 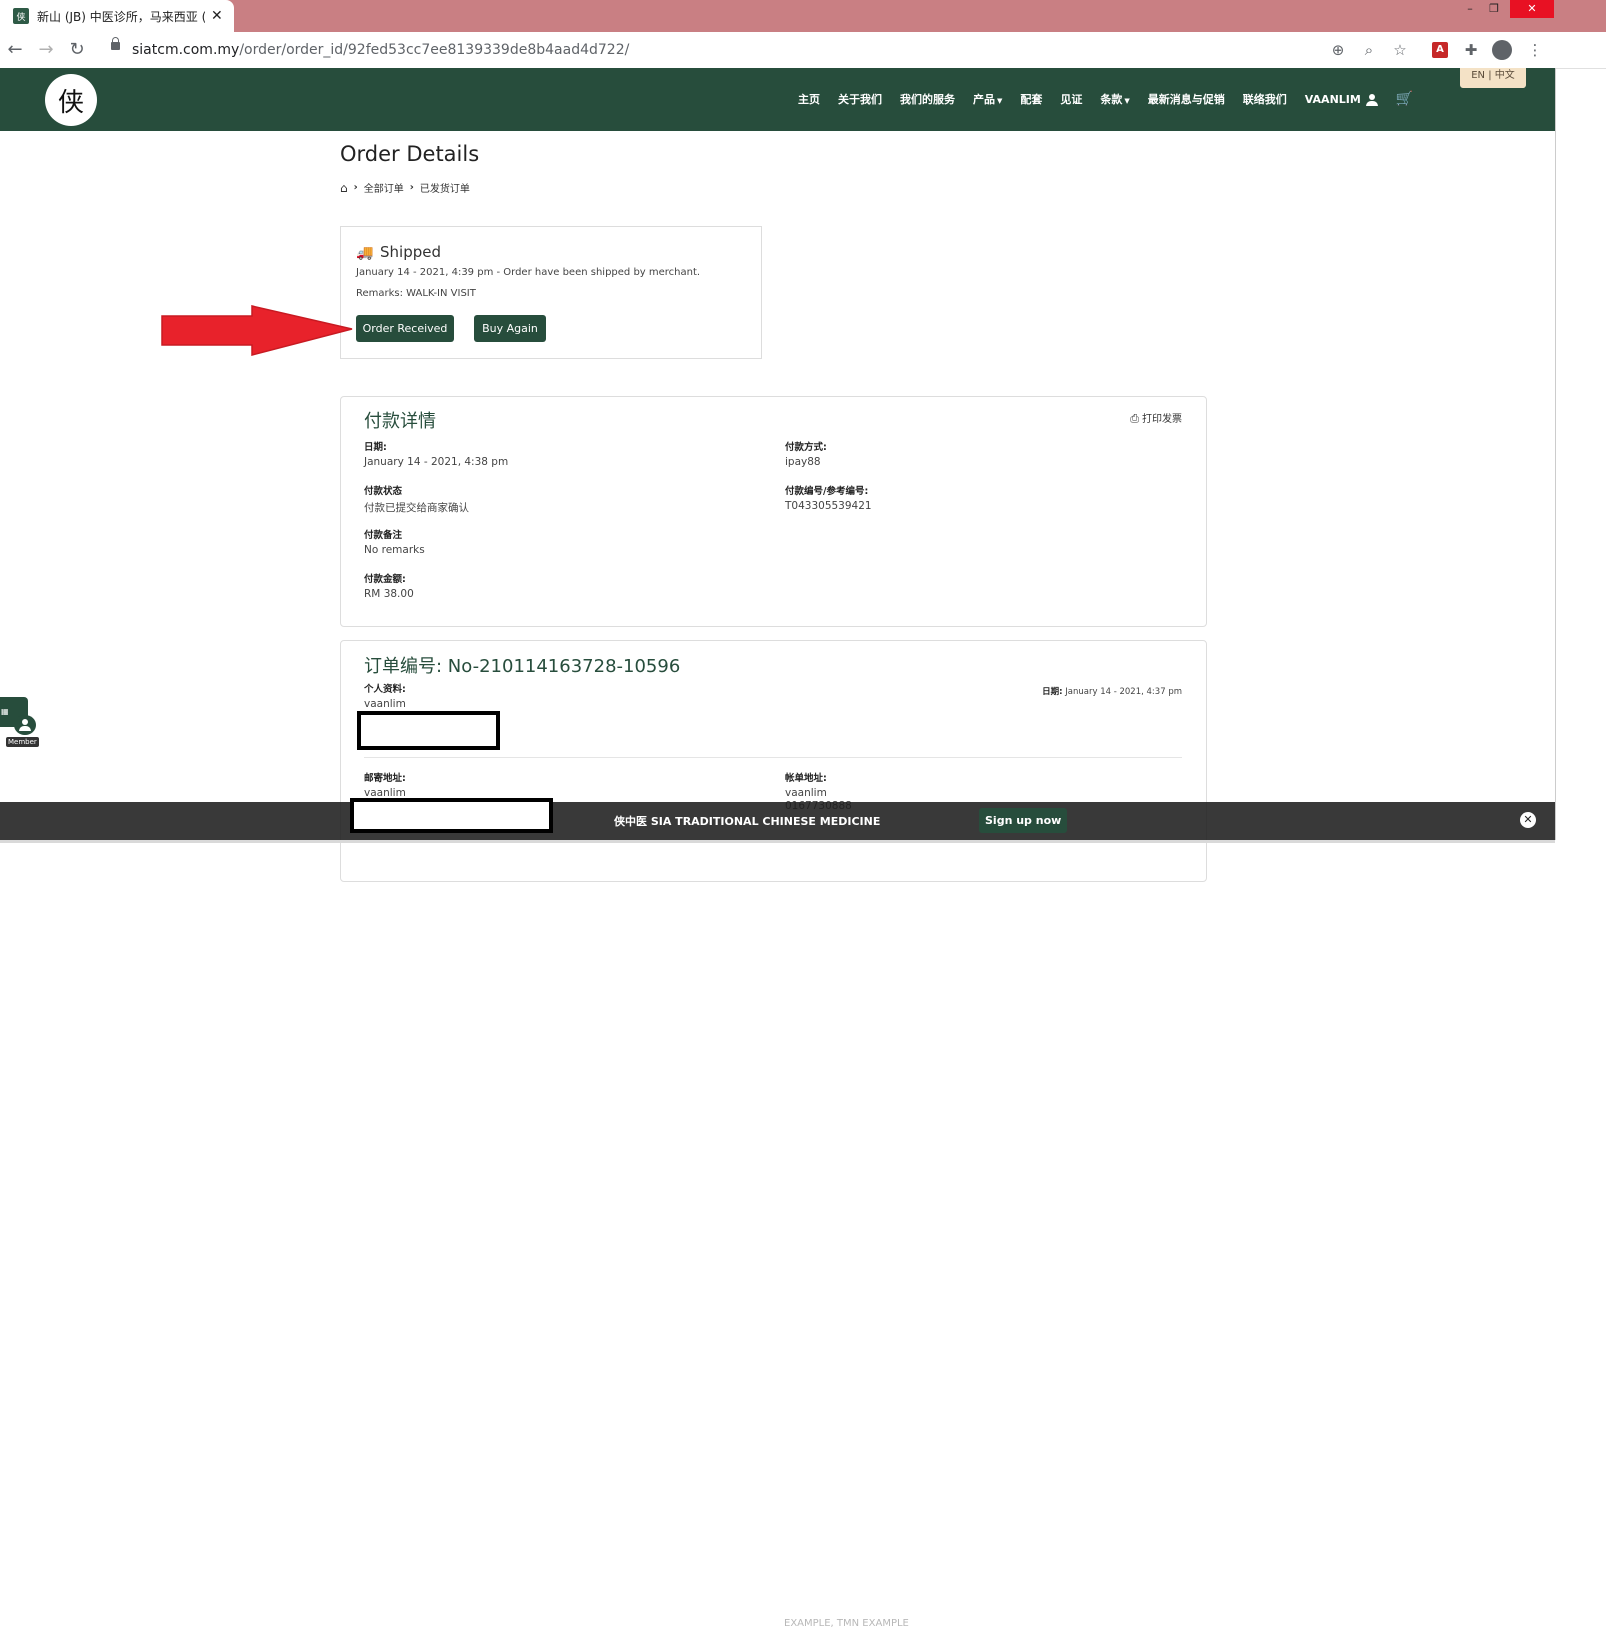 I want to click on site-favicon-icon: 侠, so click(x=21, y=16).